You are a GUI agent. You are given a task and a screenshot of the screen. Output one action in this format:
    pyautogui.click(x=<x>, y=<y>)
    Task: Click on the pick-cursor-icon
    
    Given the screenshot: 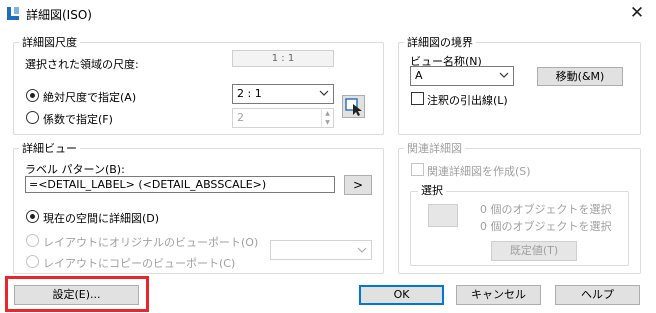 What is the action you would take?
    pyautogui.click(x=353, y=107)
    